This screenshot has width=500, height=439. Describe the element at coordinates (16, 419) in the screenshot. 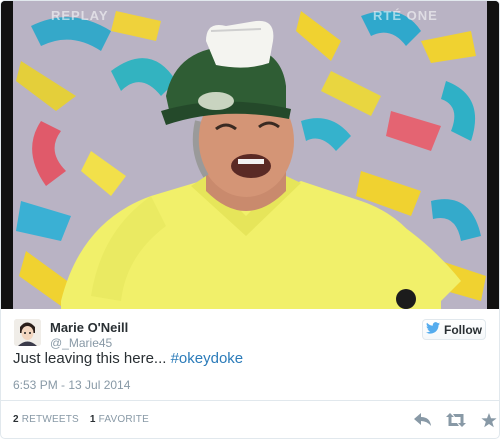

I see `retweets-count: 2` at that location.